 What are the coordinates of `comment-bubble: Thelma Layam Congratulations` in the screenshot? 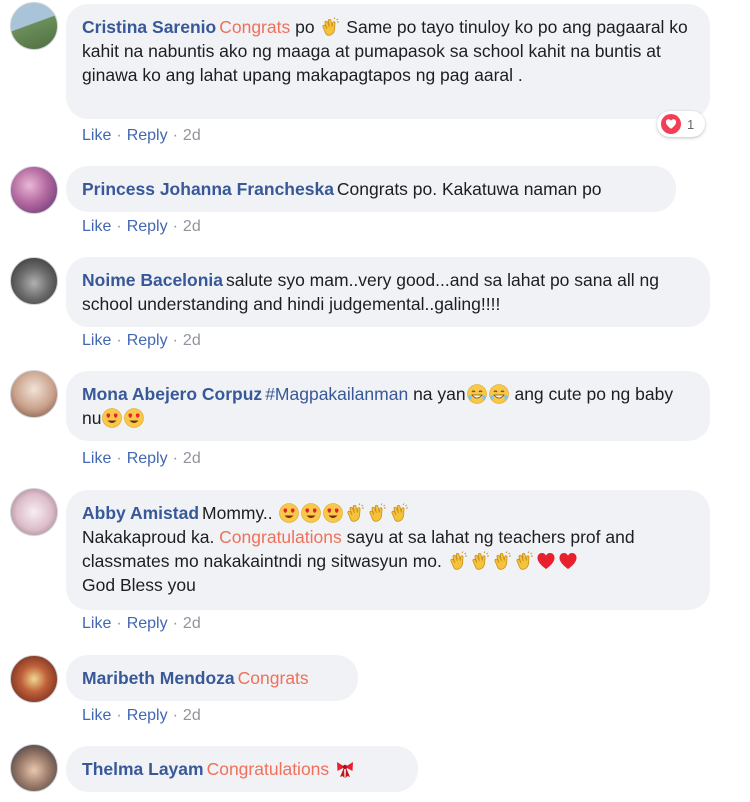 It's located at (242, 769).